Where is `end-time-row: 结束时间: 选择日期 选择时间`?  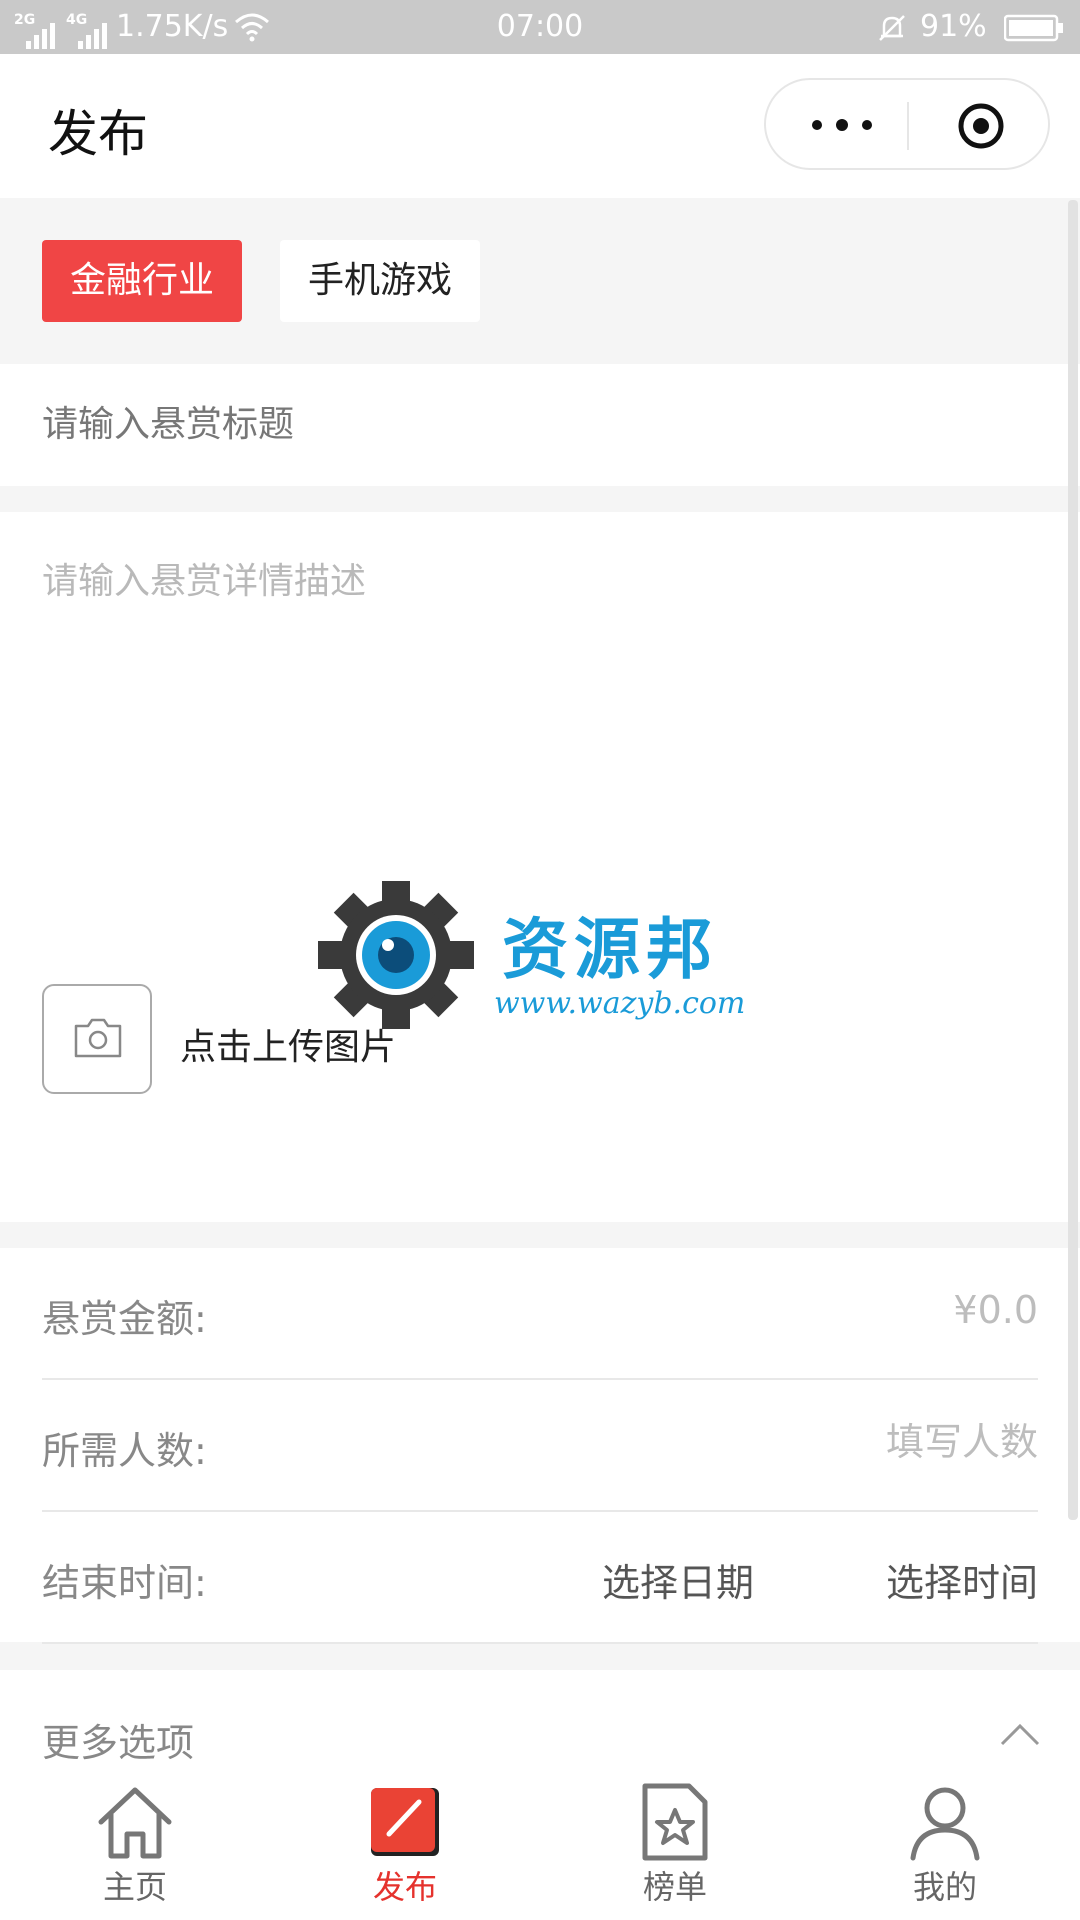
end-time-row: 结束时间: 选择日期 选择时间 is located at coordinates (540, 1578).